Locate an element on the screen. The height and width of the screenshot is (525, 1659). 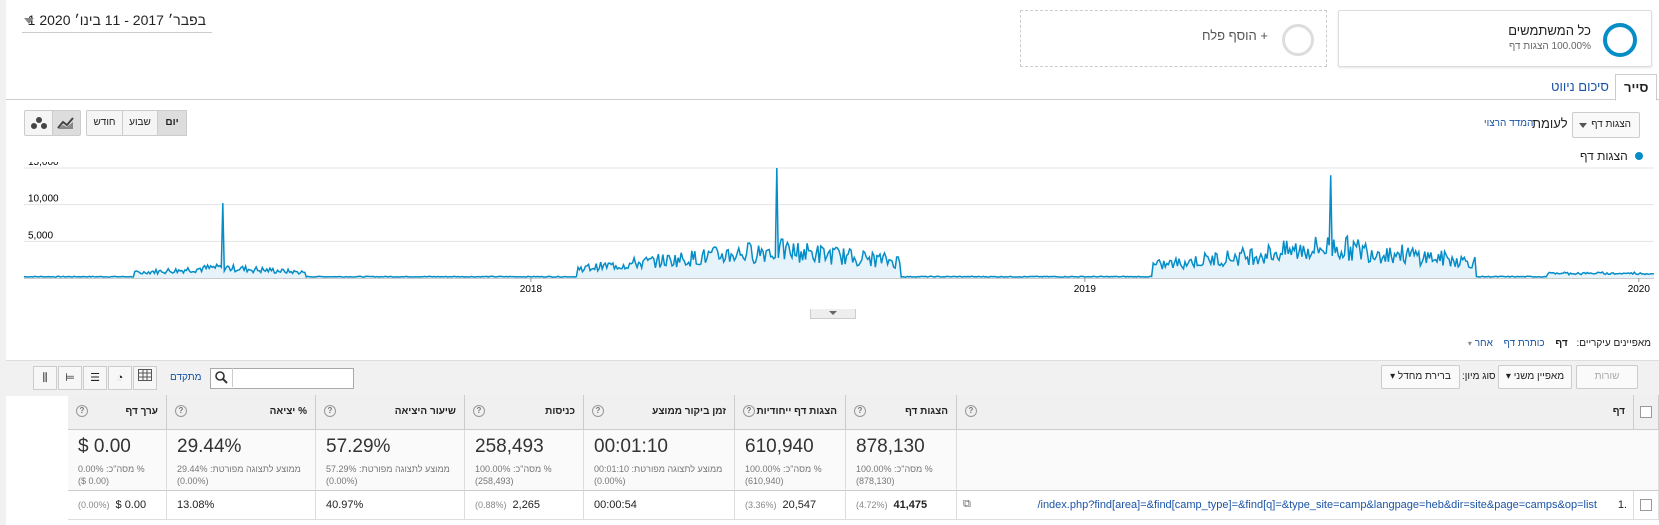
total-value: 258,493 is located at coordinates (509, 446).